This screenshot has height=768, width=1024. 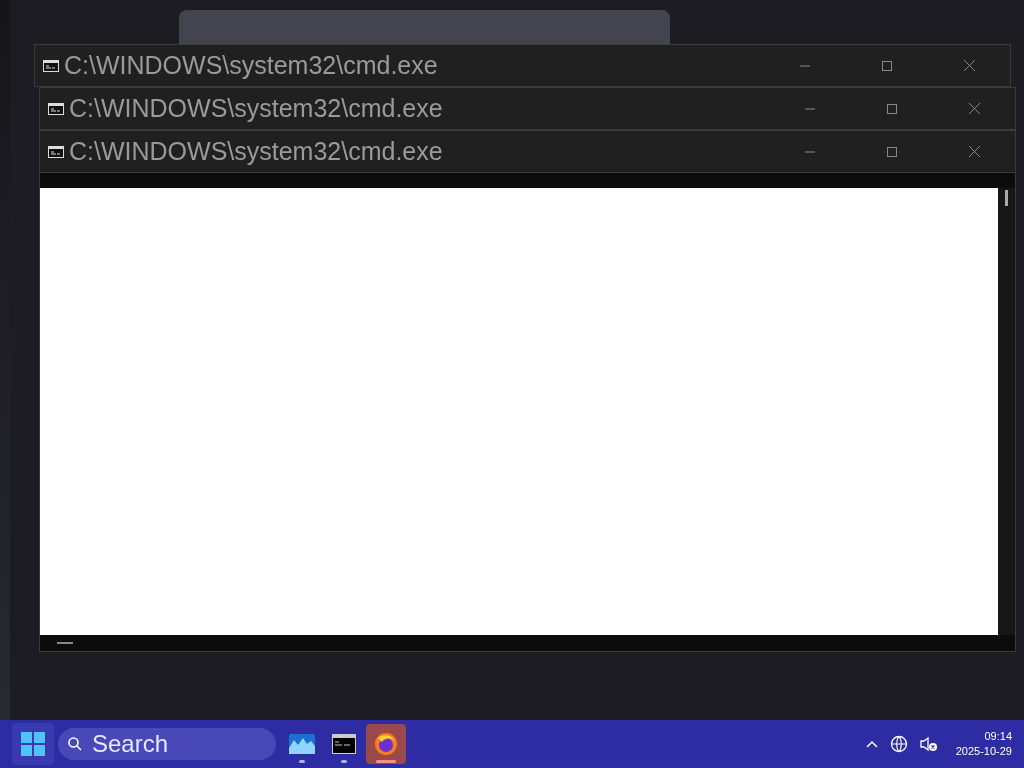 I want to click on search-field: Search, so click(x=167, y=744).